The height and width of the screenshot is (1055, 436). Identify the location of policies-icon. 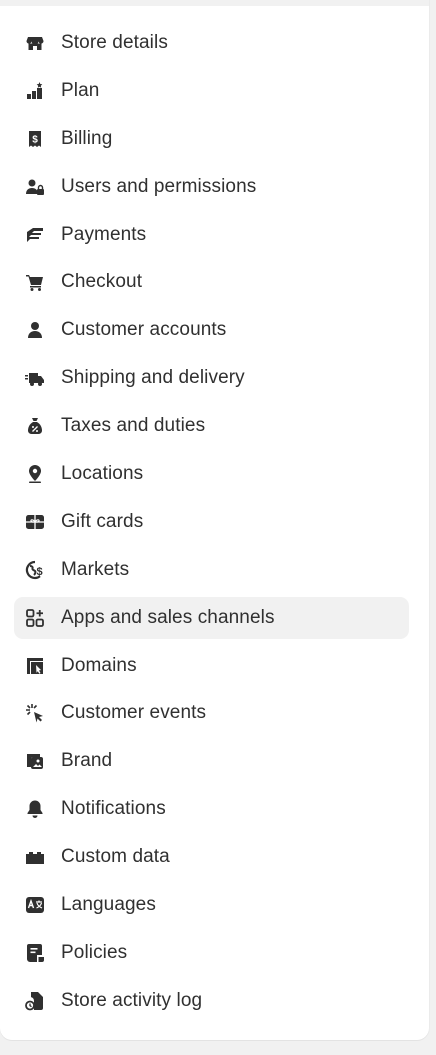
(35, 953).